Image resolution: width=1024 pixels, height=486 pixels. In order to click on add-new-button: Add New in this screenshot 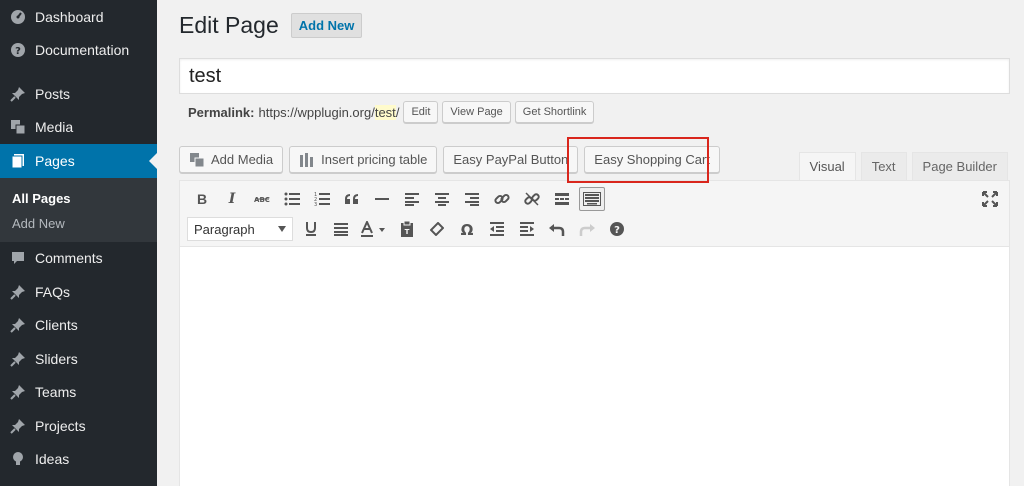, I will do `click(326, 25)`.